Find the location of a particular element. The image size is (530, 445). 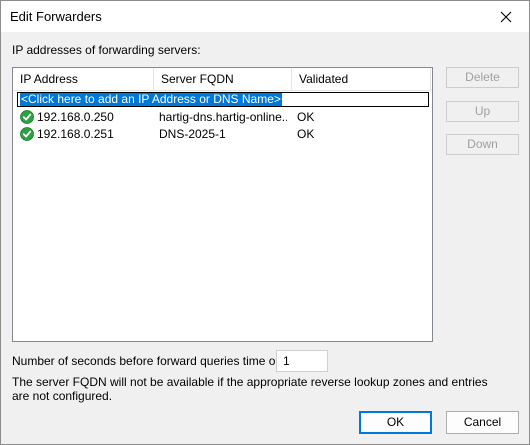

table-row: 192.168.0.251 DNS-2025-1 OK is located at coordinates (222, 134).